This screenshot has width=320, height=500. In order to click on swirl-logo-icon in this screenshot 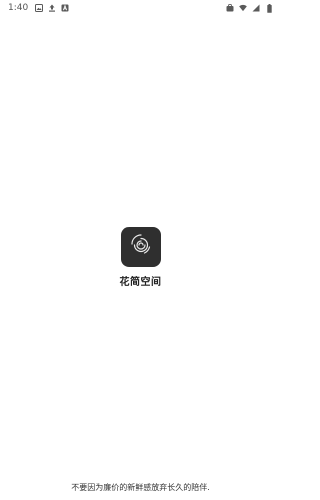, I will do `click(141, 247)`.